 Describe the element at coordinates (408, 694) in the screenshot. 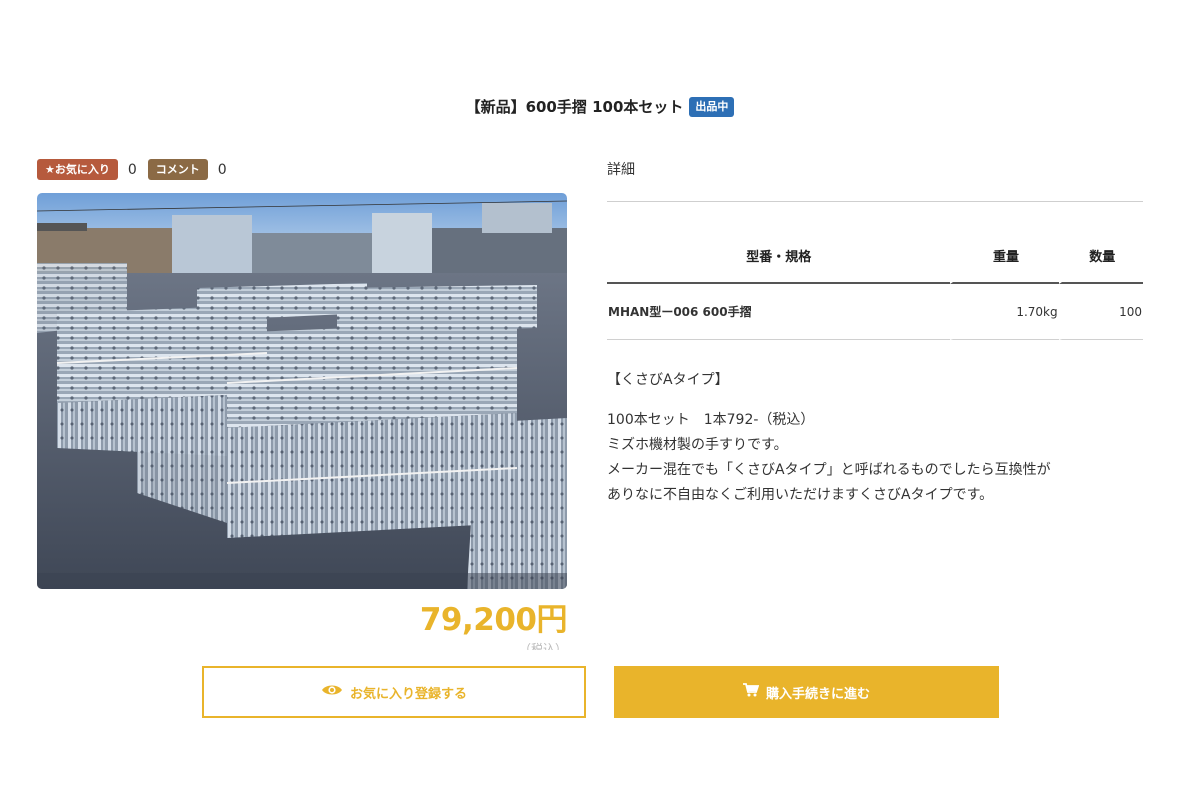

I see `add-favorite-label: お気に入り登録する` at that location.